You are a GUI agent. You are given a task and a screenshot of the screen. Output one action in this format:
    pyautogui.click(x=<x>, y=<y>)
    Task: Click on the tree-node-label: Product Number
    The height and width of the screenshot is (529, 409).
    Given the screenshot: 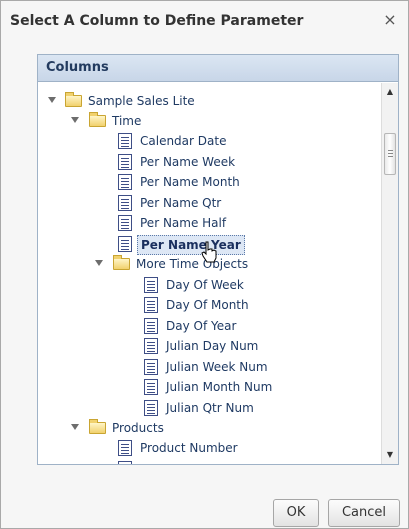 What is the action you would take?
    pyautogui.click(x=189, y=448)
    